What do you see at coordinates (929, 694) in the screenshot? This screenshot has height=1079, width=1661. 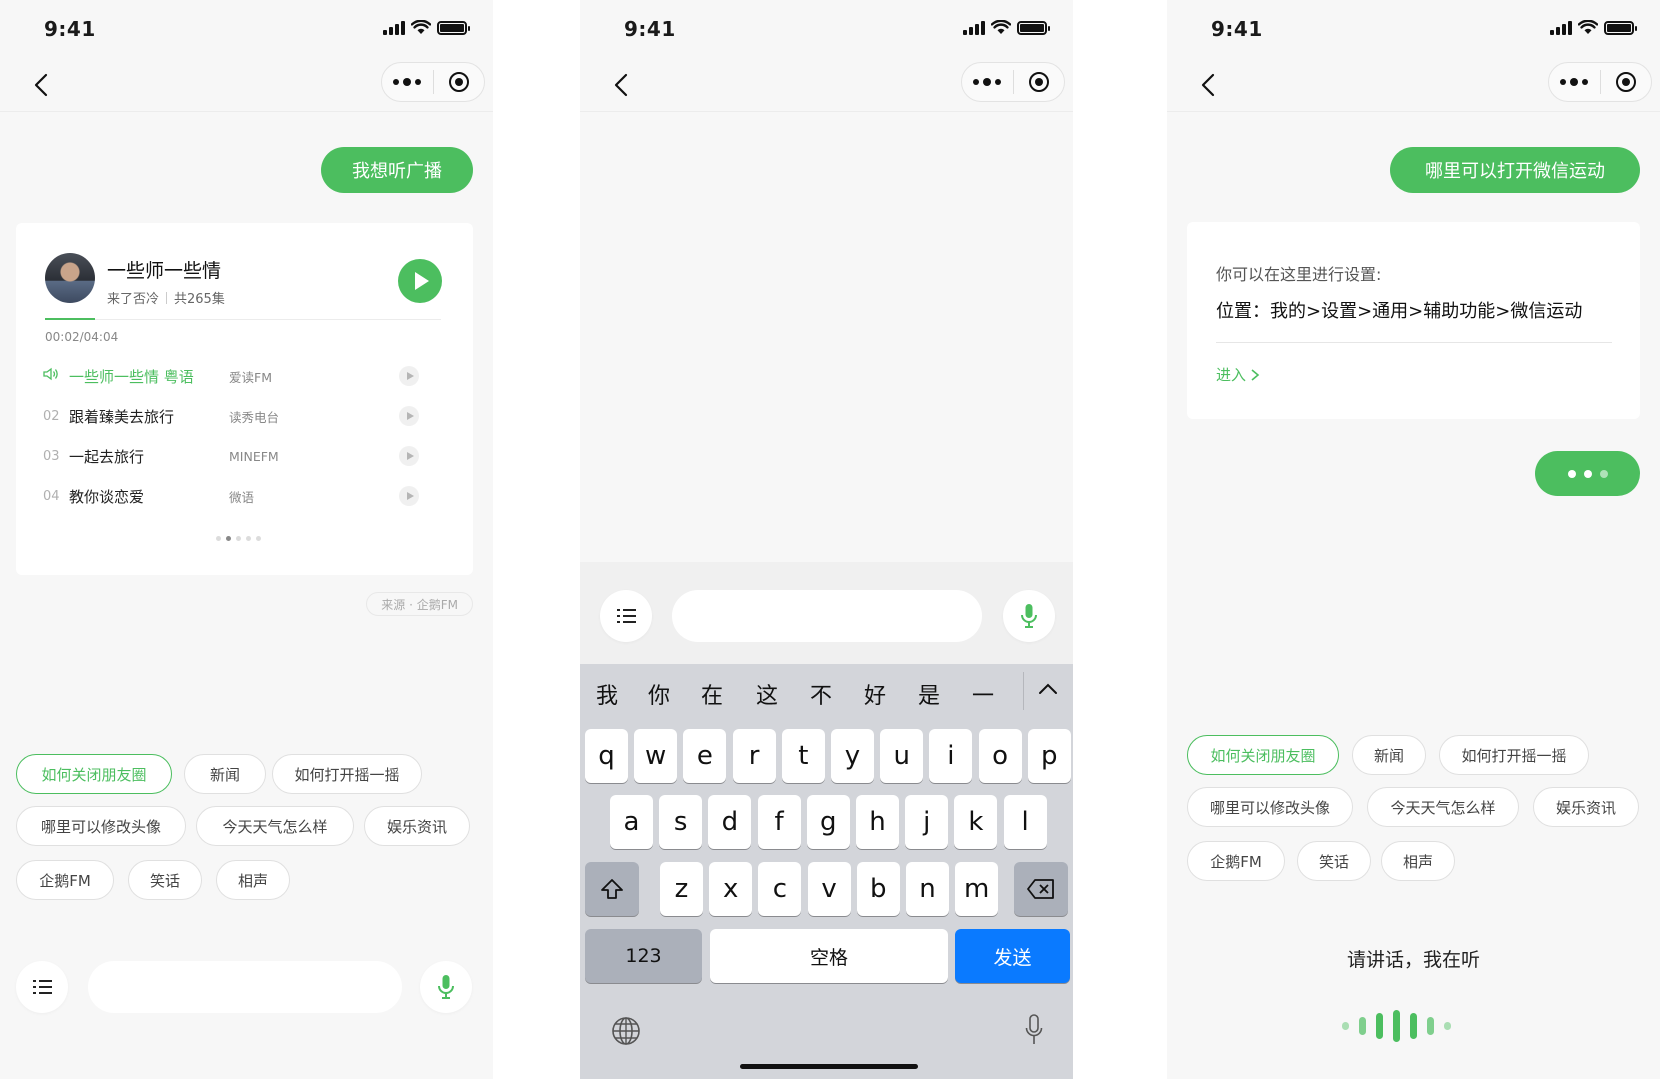 I see `candidate: 是` at bounding box center [929, 694].